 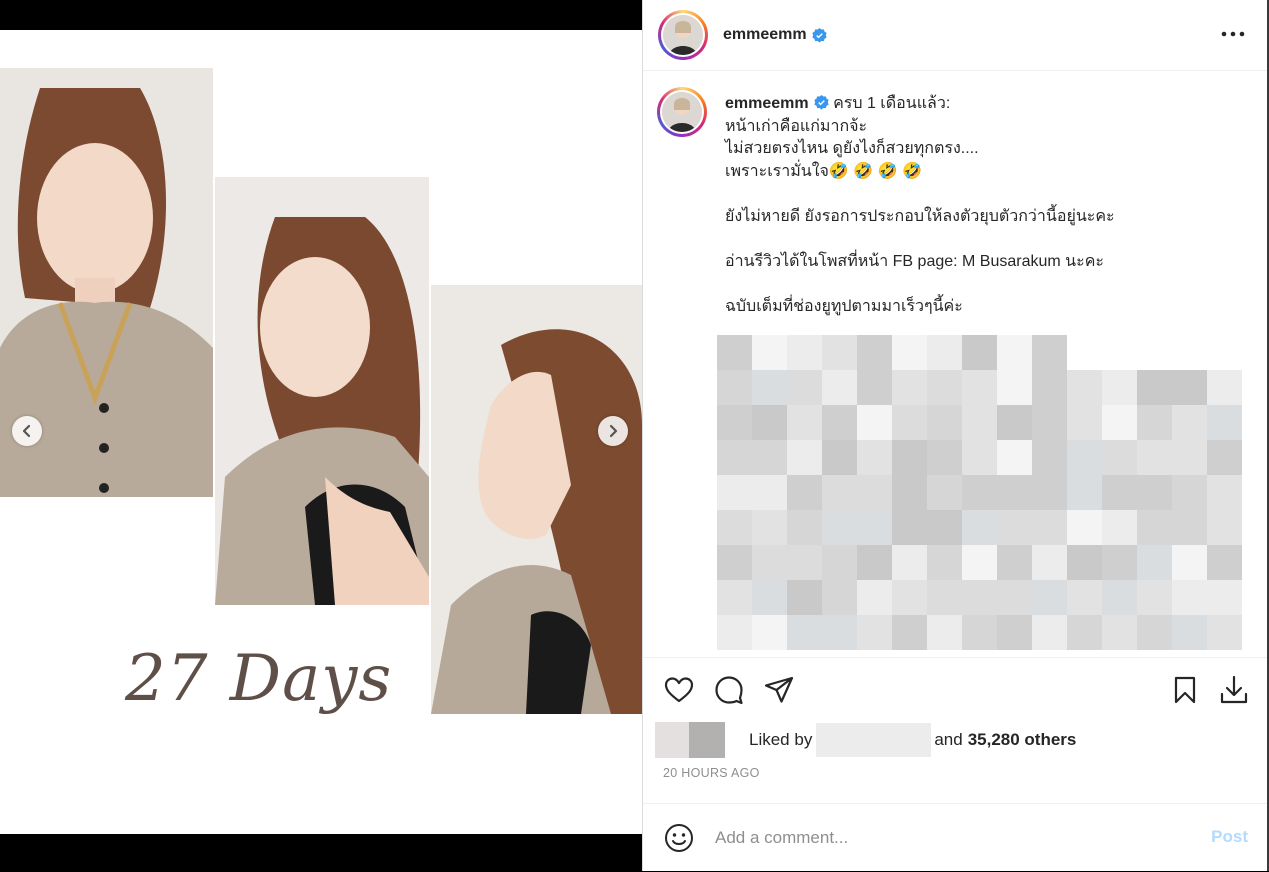 I want to click on likes-summary: Liked by and 35,280 others, so click(x=955, y=740).